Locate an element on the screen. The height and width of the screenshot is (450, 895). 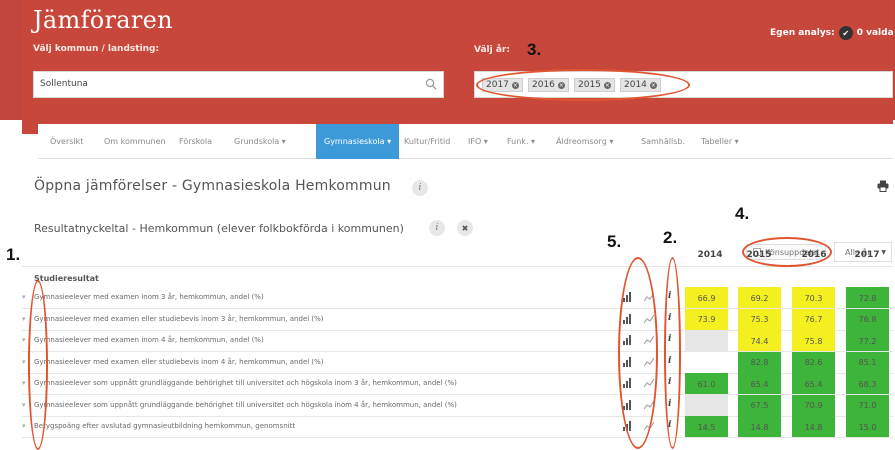
value-cell: 72.8 is located at coordinates (867, 298).